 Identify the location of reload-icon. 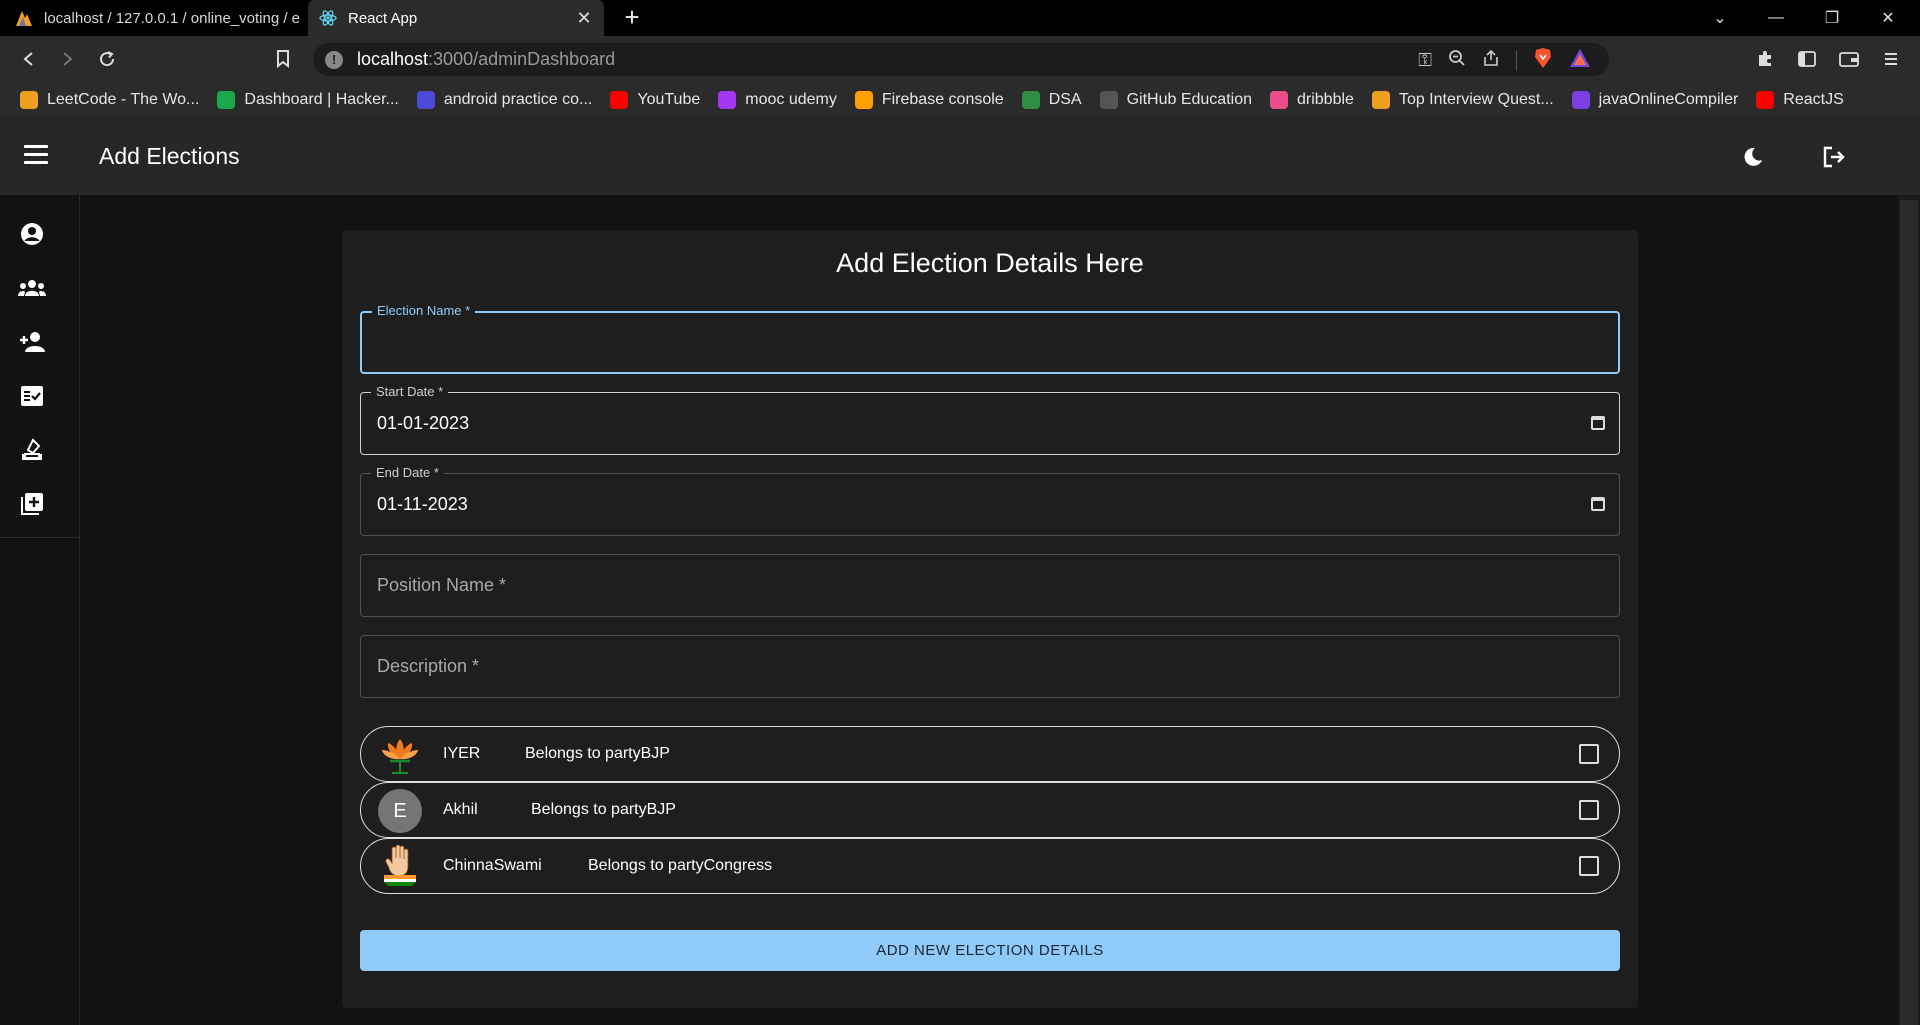
(107, 59).